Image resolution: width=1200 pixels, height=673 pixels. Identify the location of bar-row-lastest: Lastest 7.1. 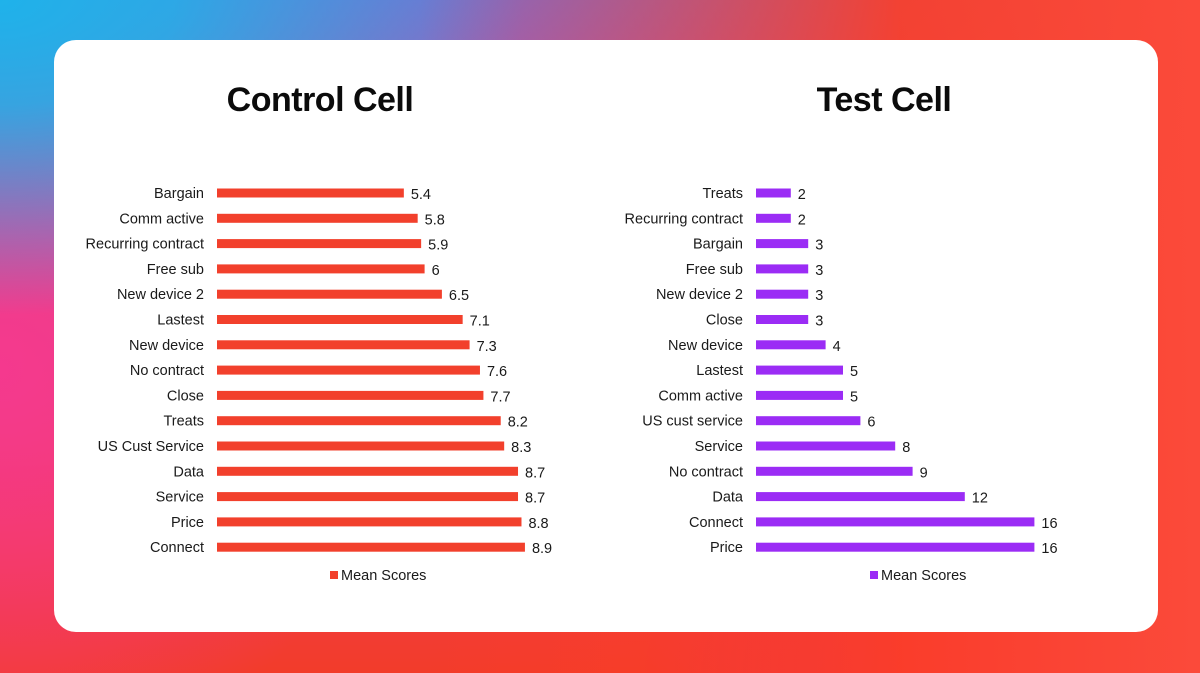
(323, 321).